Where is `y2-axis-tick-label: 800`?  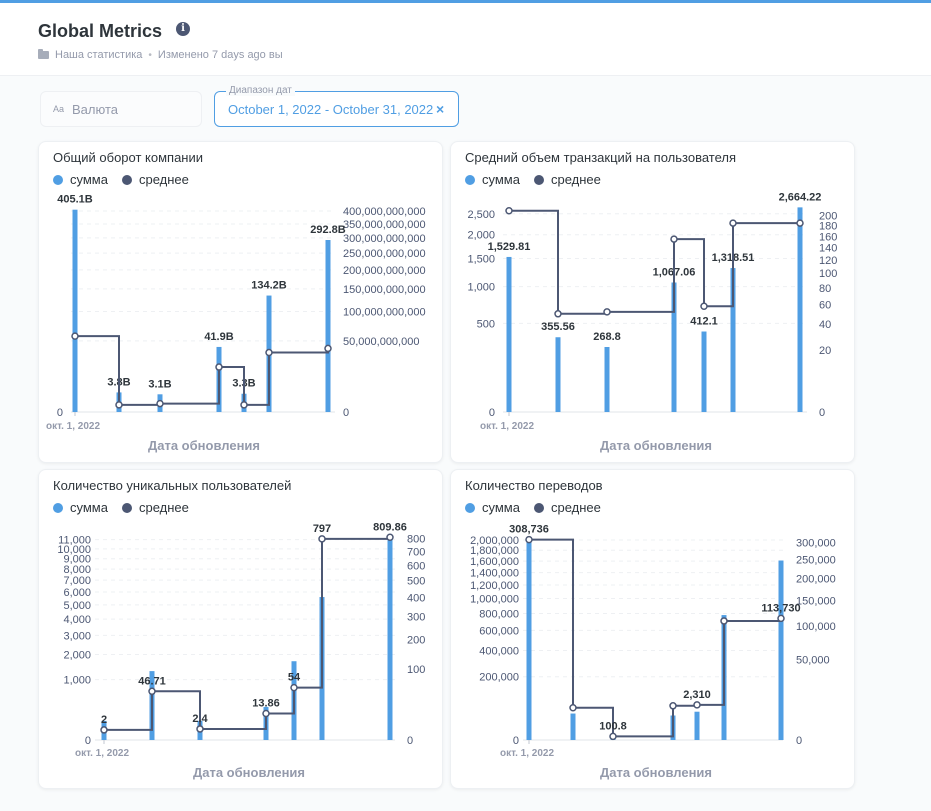 y2-axis-tick-label: 800 is located at coordinates (416, 540).